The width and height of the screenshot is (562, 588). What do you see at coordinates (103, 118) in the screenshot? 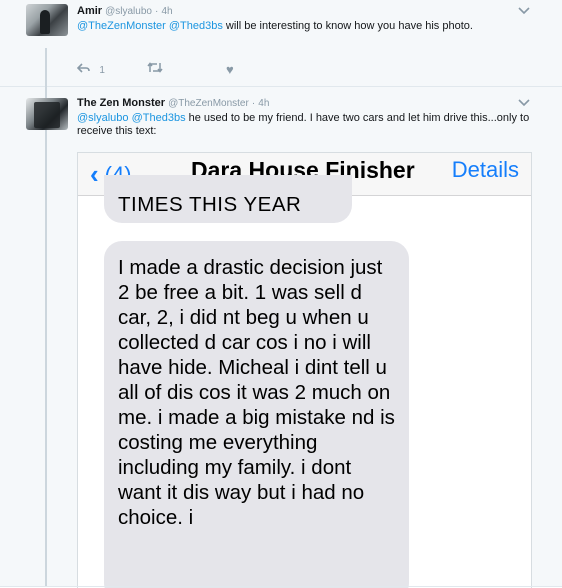
I see `mention-link: @slyalubo` at bounding box center [103, 118].